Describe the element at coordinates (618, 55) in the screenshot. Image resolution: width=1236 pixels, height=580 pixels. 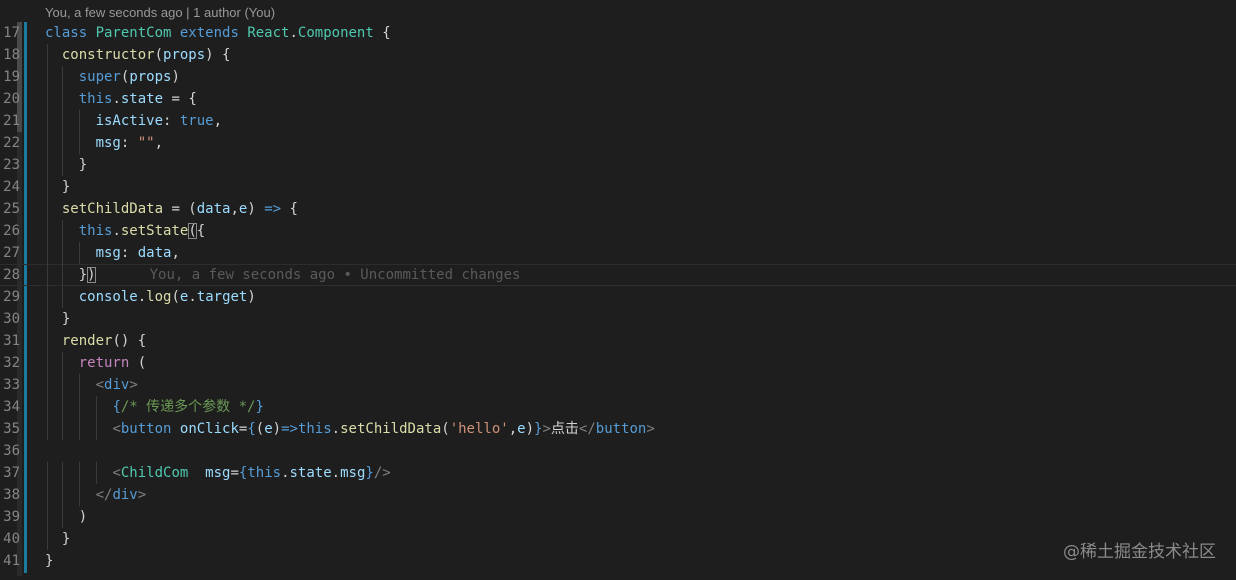
I see `code-line: 18 constructor(props) {` at that location.